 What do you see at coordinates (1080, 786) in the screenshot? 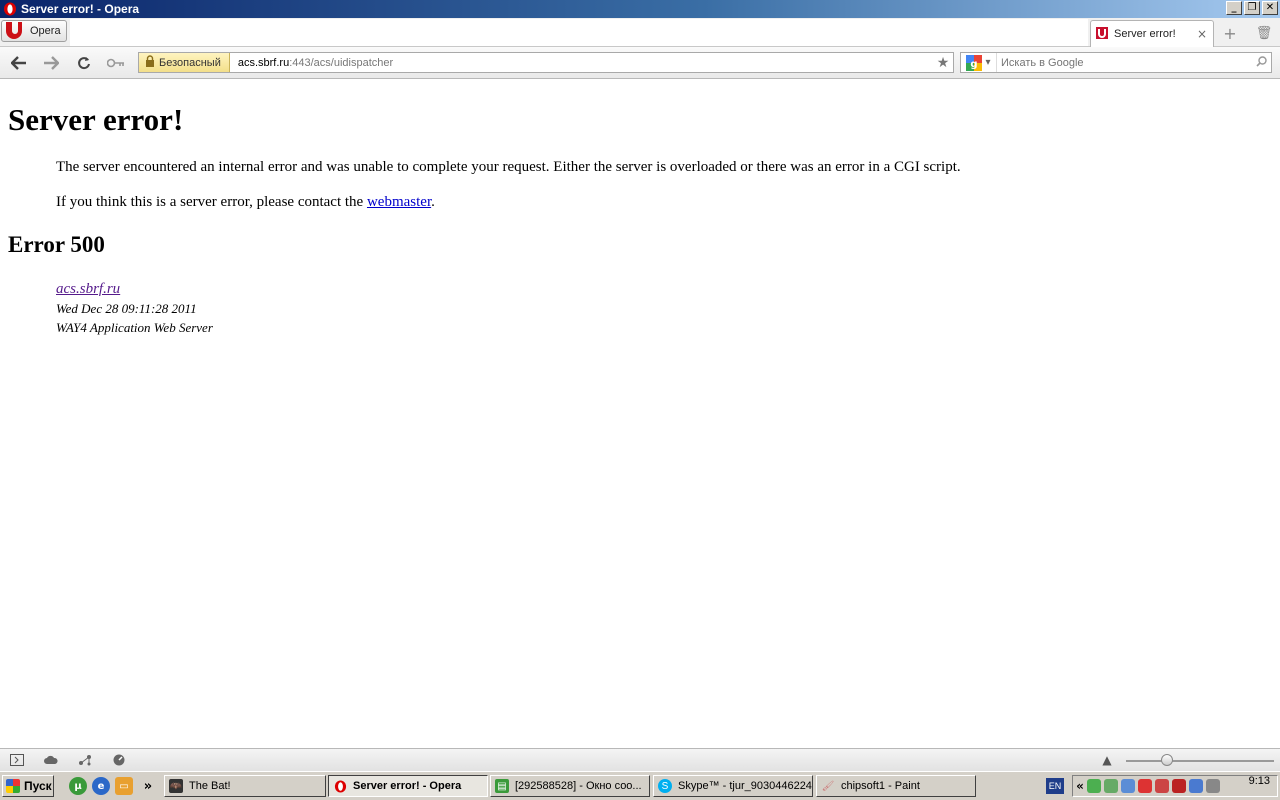
I see `tray-expand-icon: «` at bounding box center [1080, 786].